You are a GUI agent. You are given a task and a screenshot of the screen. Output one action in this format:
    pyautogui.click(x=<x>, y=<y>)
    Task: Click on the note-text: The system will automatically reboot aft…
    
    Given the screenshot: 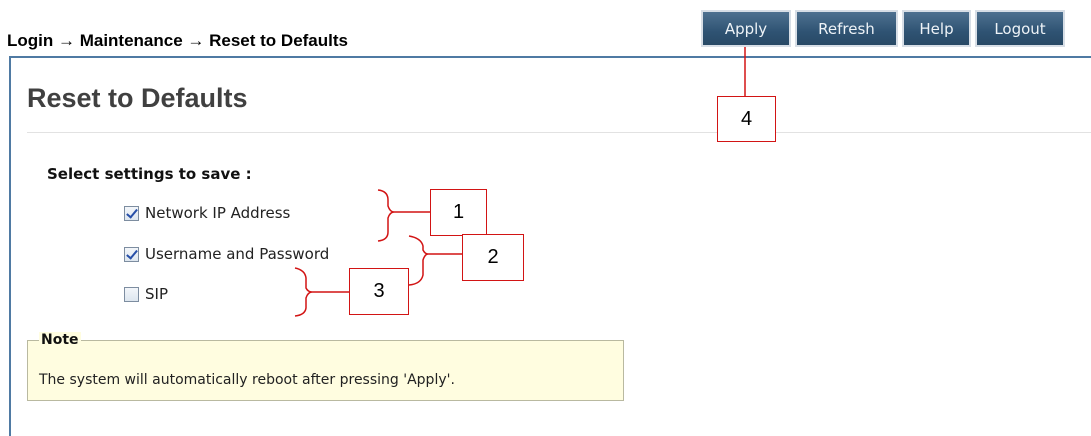 What is the action you would take?
    pyautogui.click(x=247, y=380)
    